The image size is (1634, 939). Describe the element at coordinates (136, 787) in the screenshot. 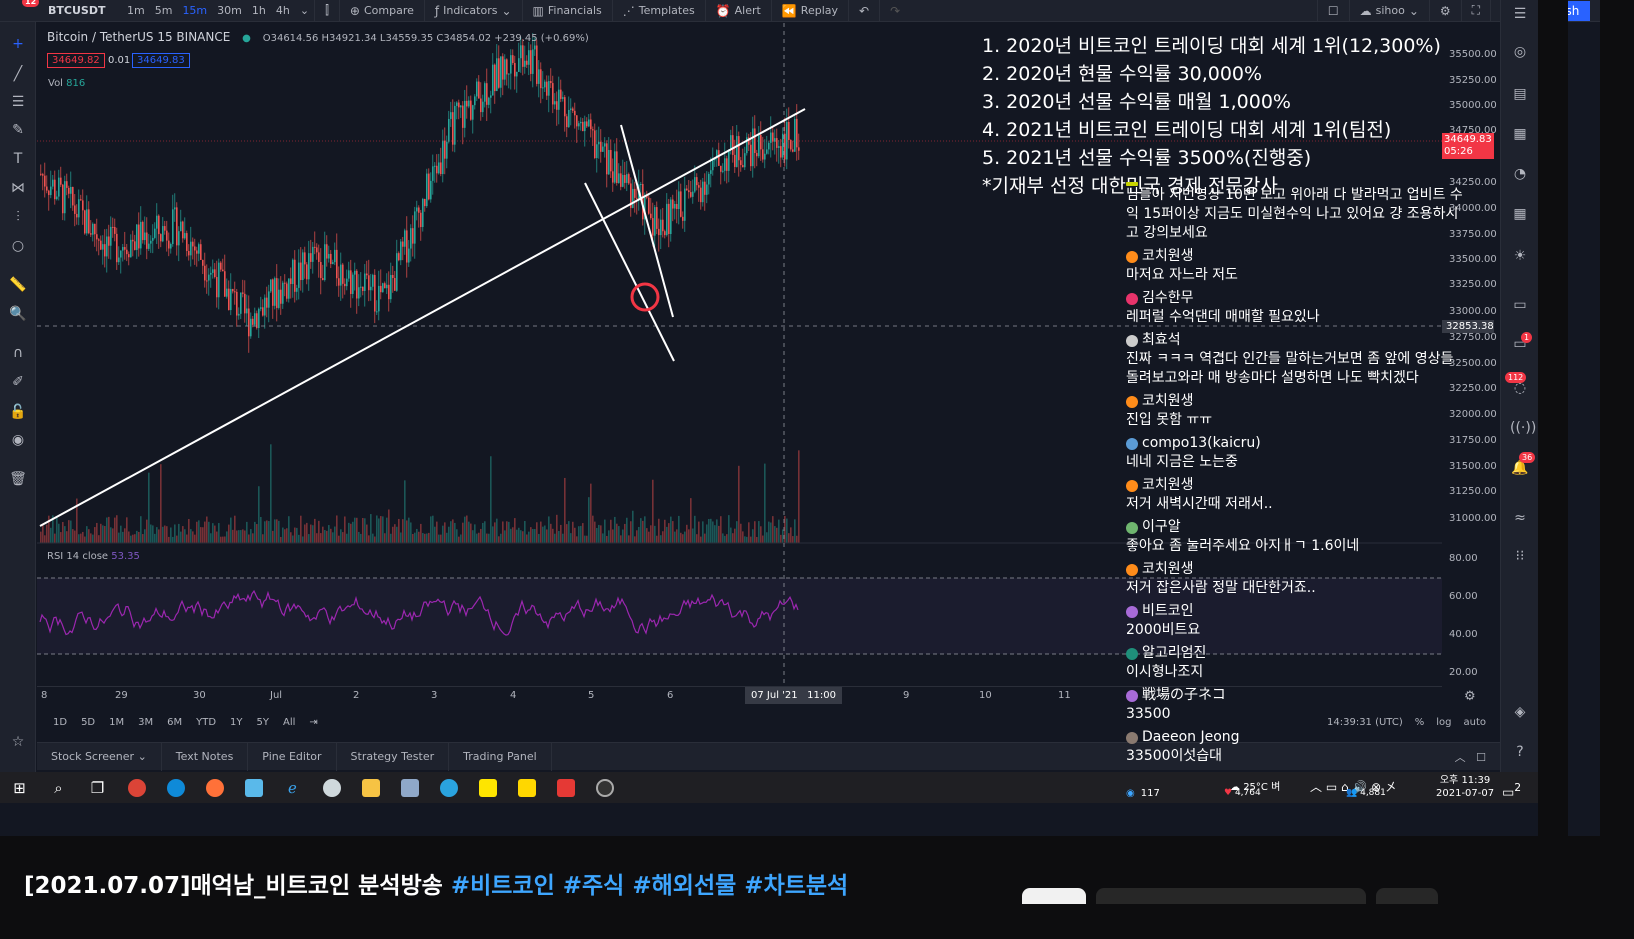

I see `chrome-icon` at that location.